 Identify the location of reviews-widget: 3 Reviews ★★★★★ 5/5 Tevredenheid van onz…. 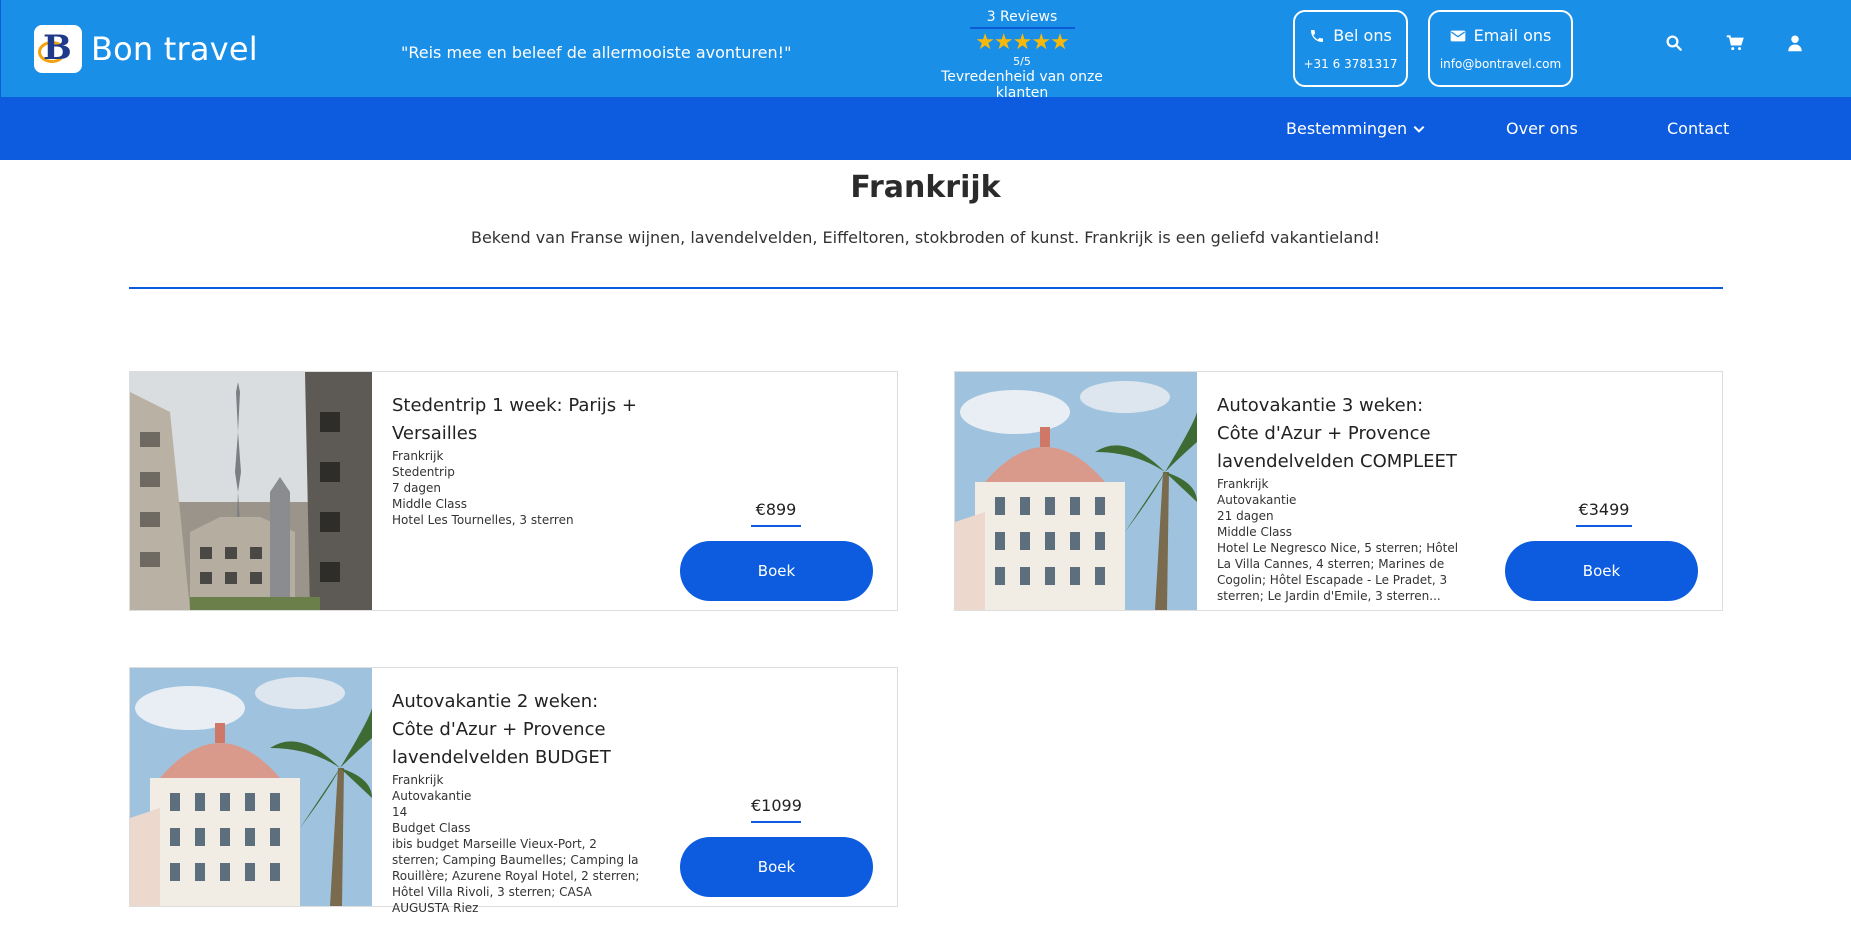
(1022, 53).